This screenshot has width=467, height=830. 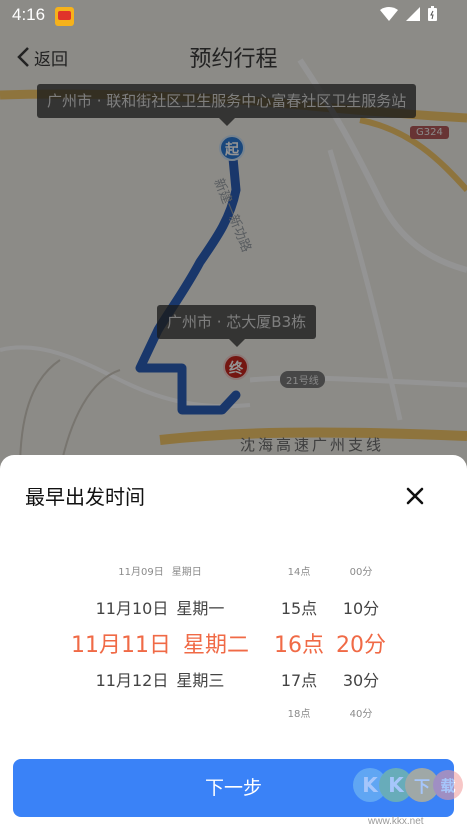 I want to click on svg-text: 下, so click(x=422, y=786).